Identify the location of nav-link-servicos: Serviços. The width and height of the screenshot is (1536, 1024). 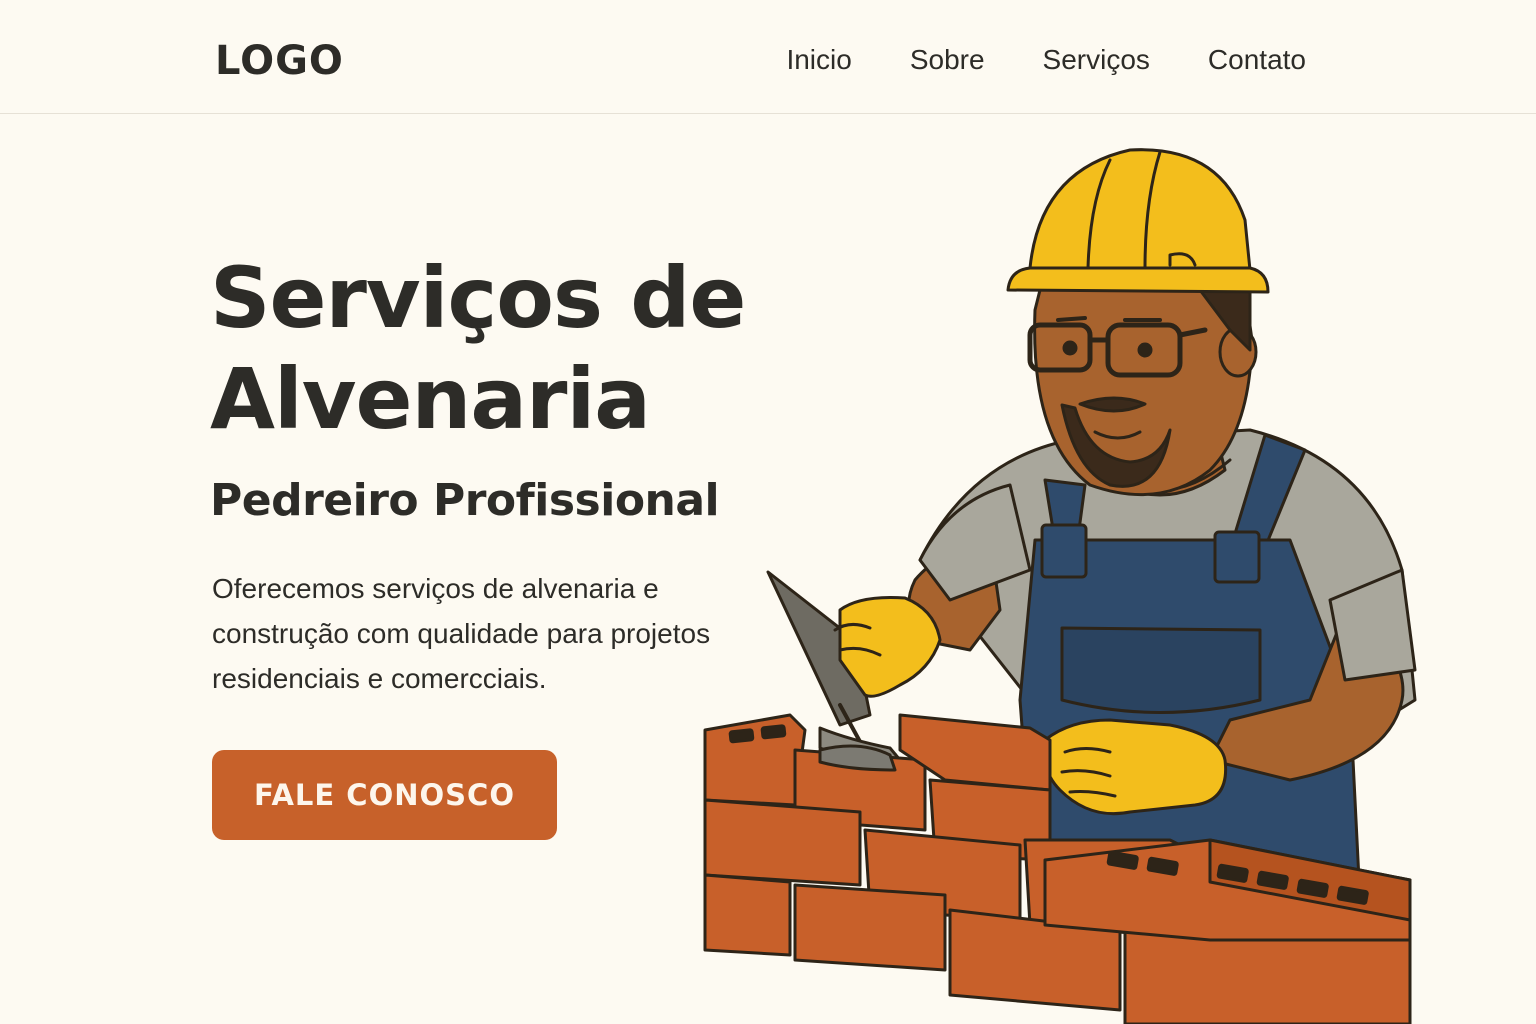
(1096, 60).